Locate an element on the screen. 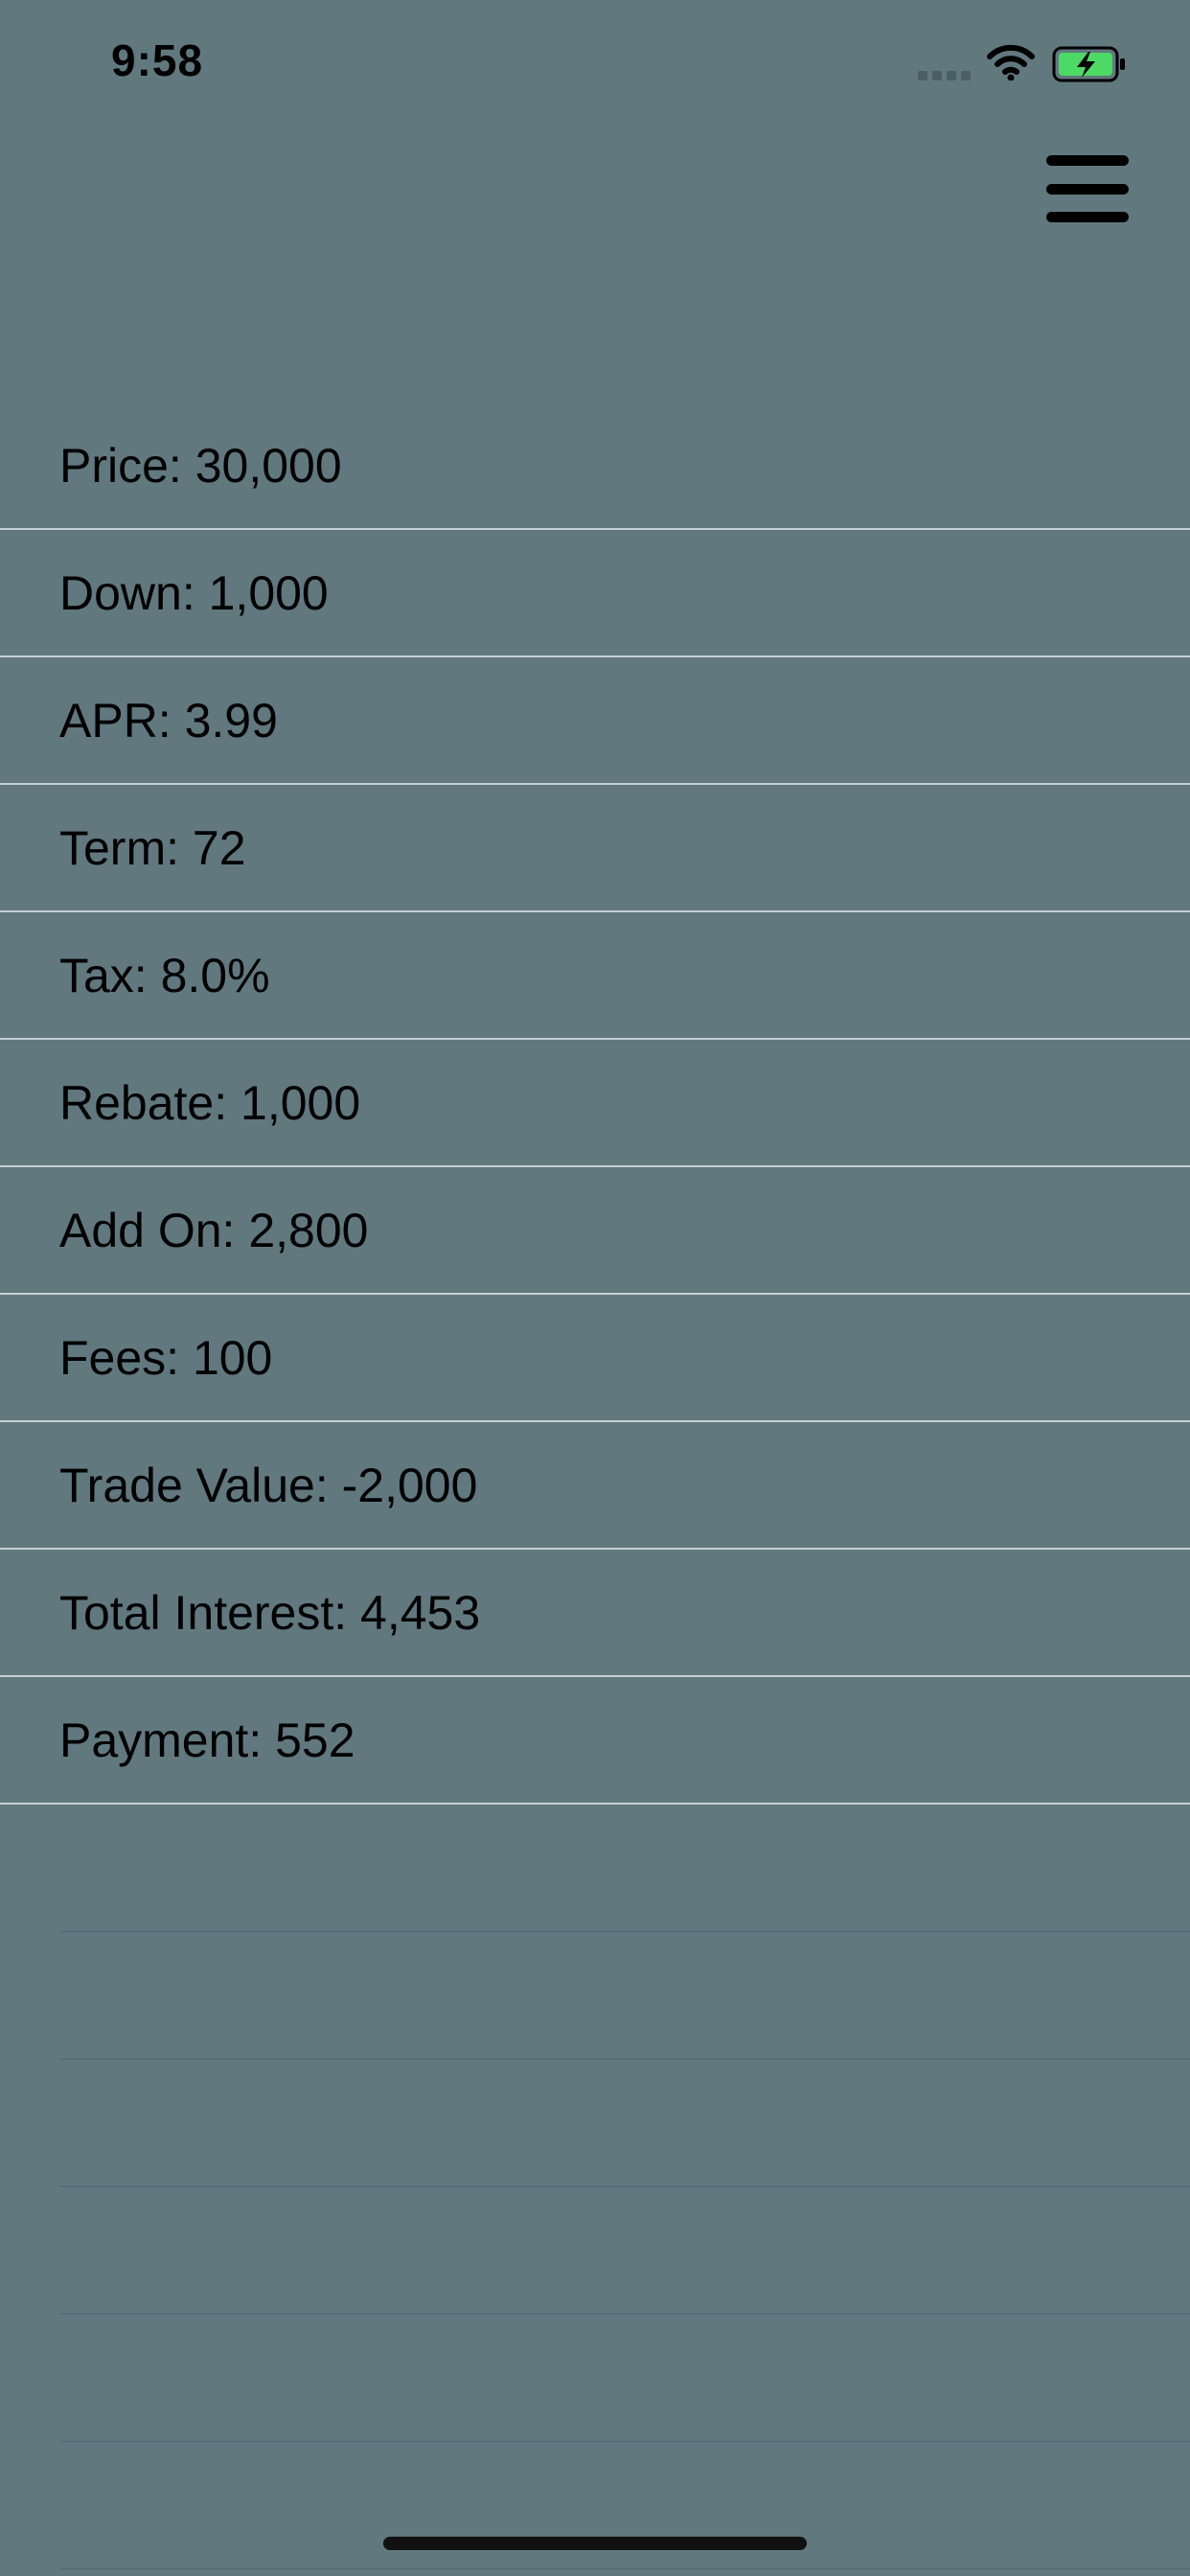  fees-label: Fees: 100 is located at coordinates (166, 1358).